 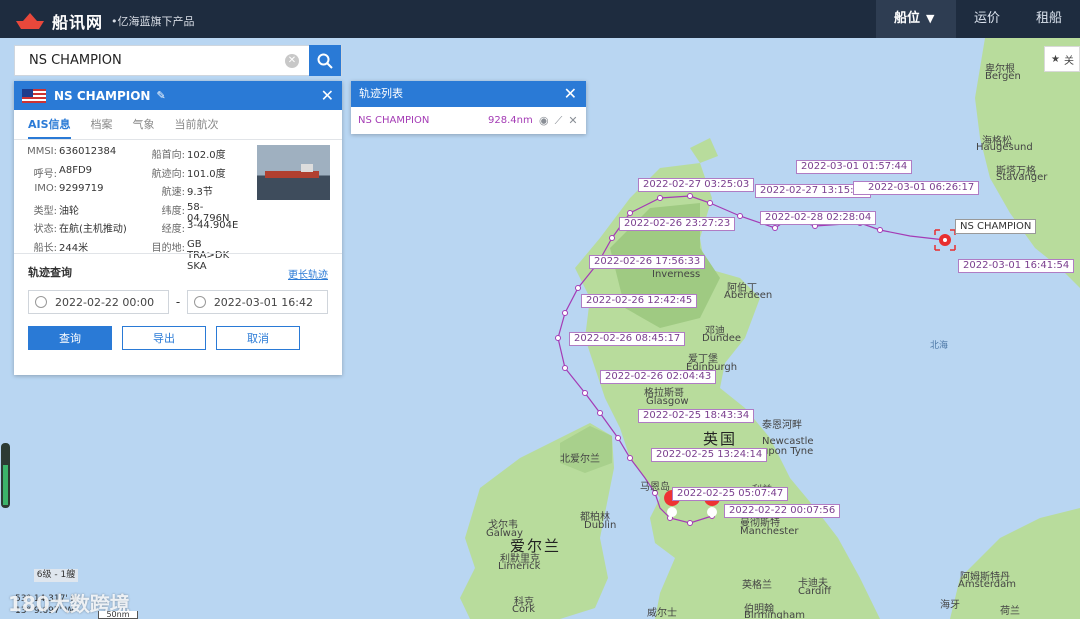 I want to click on map-label: 北海, so click(x=939, y=346).